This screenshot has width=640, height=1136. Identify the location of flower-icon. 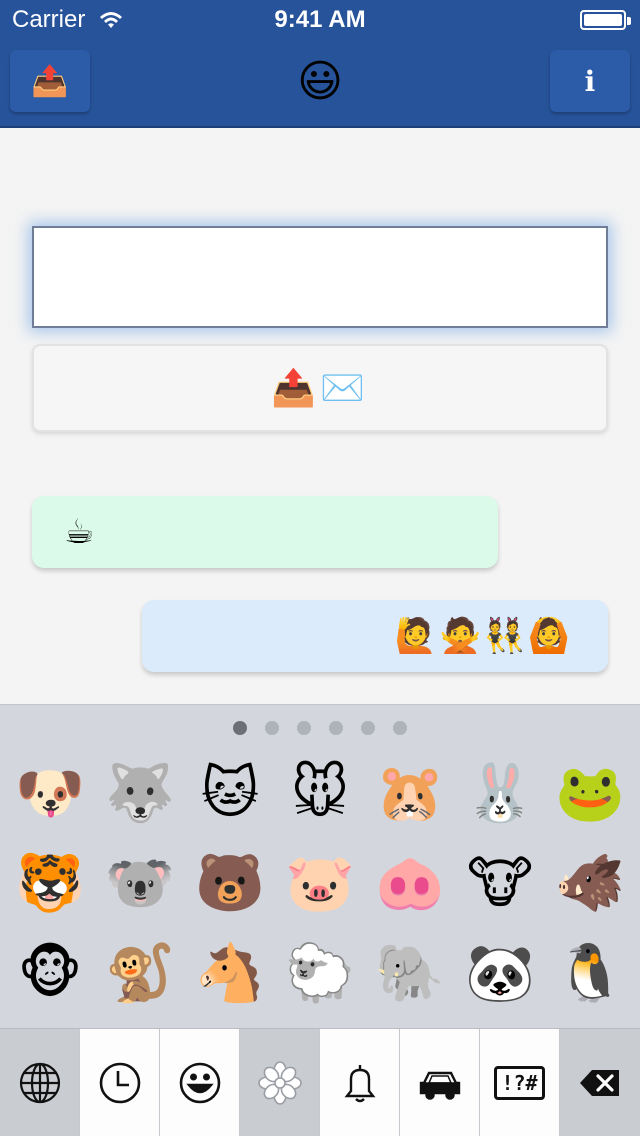
(279, 1083).